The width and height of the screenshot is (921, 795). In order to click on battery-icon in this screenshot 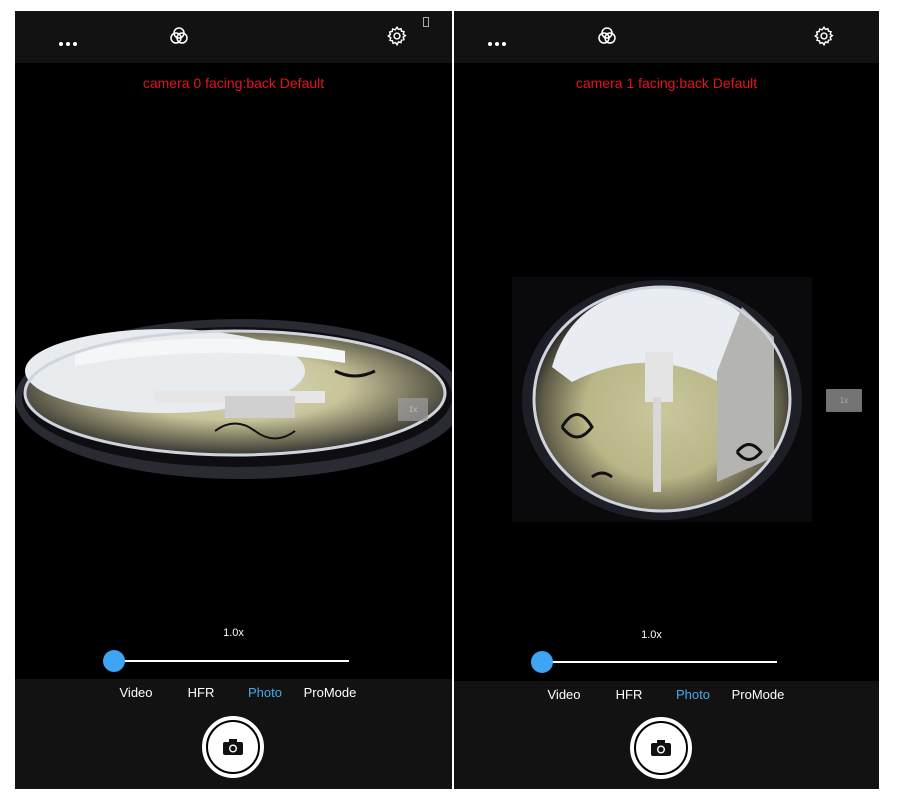, I will do `click(426, 22)`.